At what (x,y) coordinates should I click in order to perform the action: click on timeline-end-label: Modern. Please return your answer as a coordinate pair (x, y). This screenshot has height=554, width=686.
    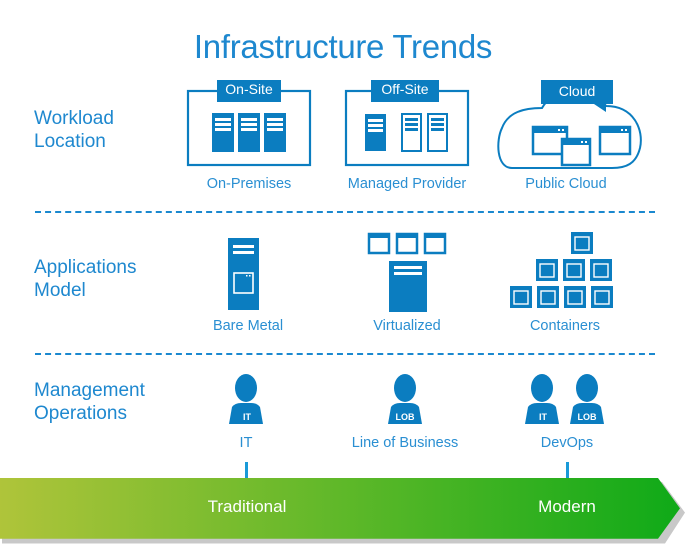
    Looking at the image, I should click on (567, 506).